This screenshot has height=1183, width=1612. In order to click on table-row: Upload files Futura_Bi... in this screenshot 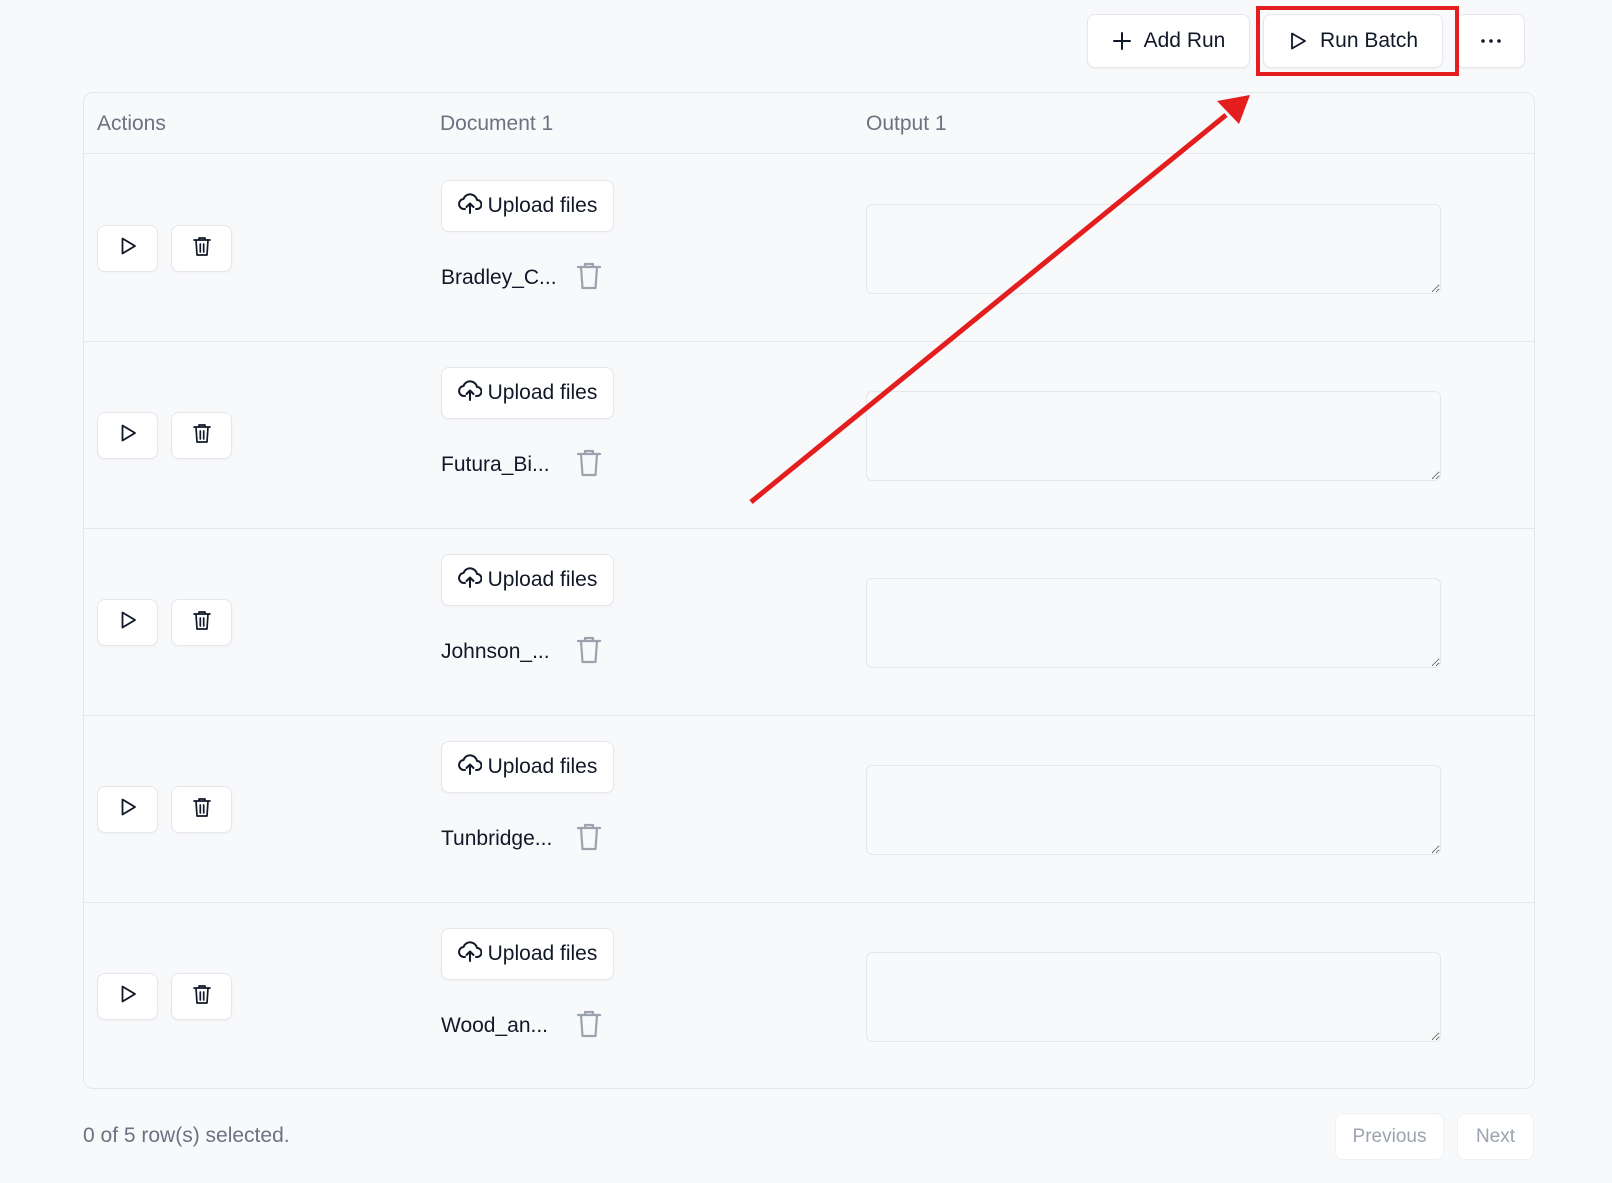, I will do `click(809, 435)`.